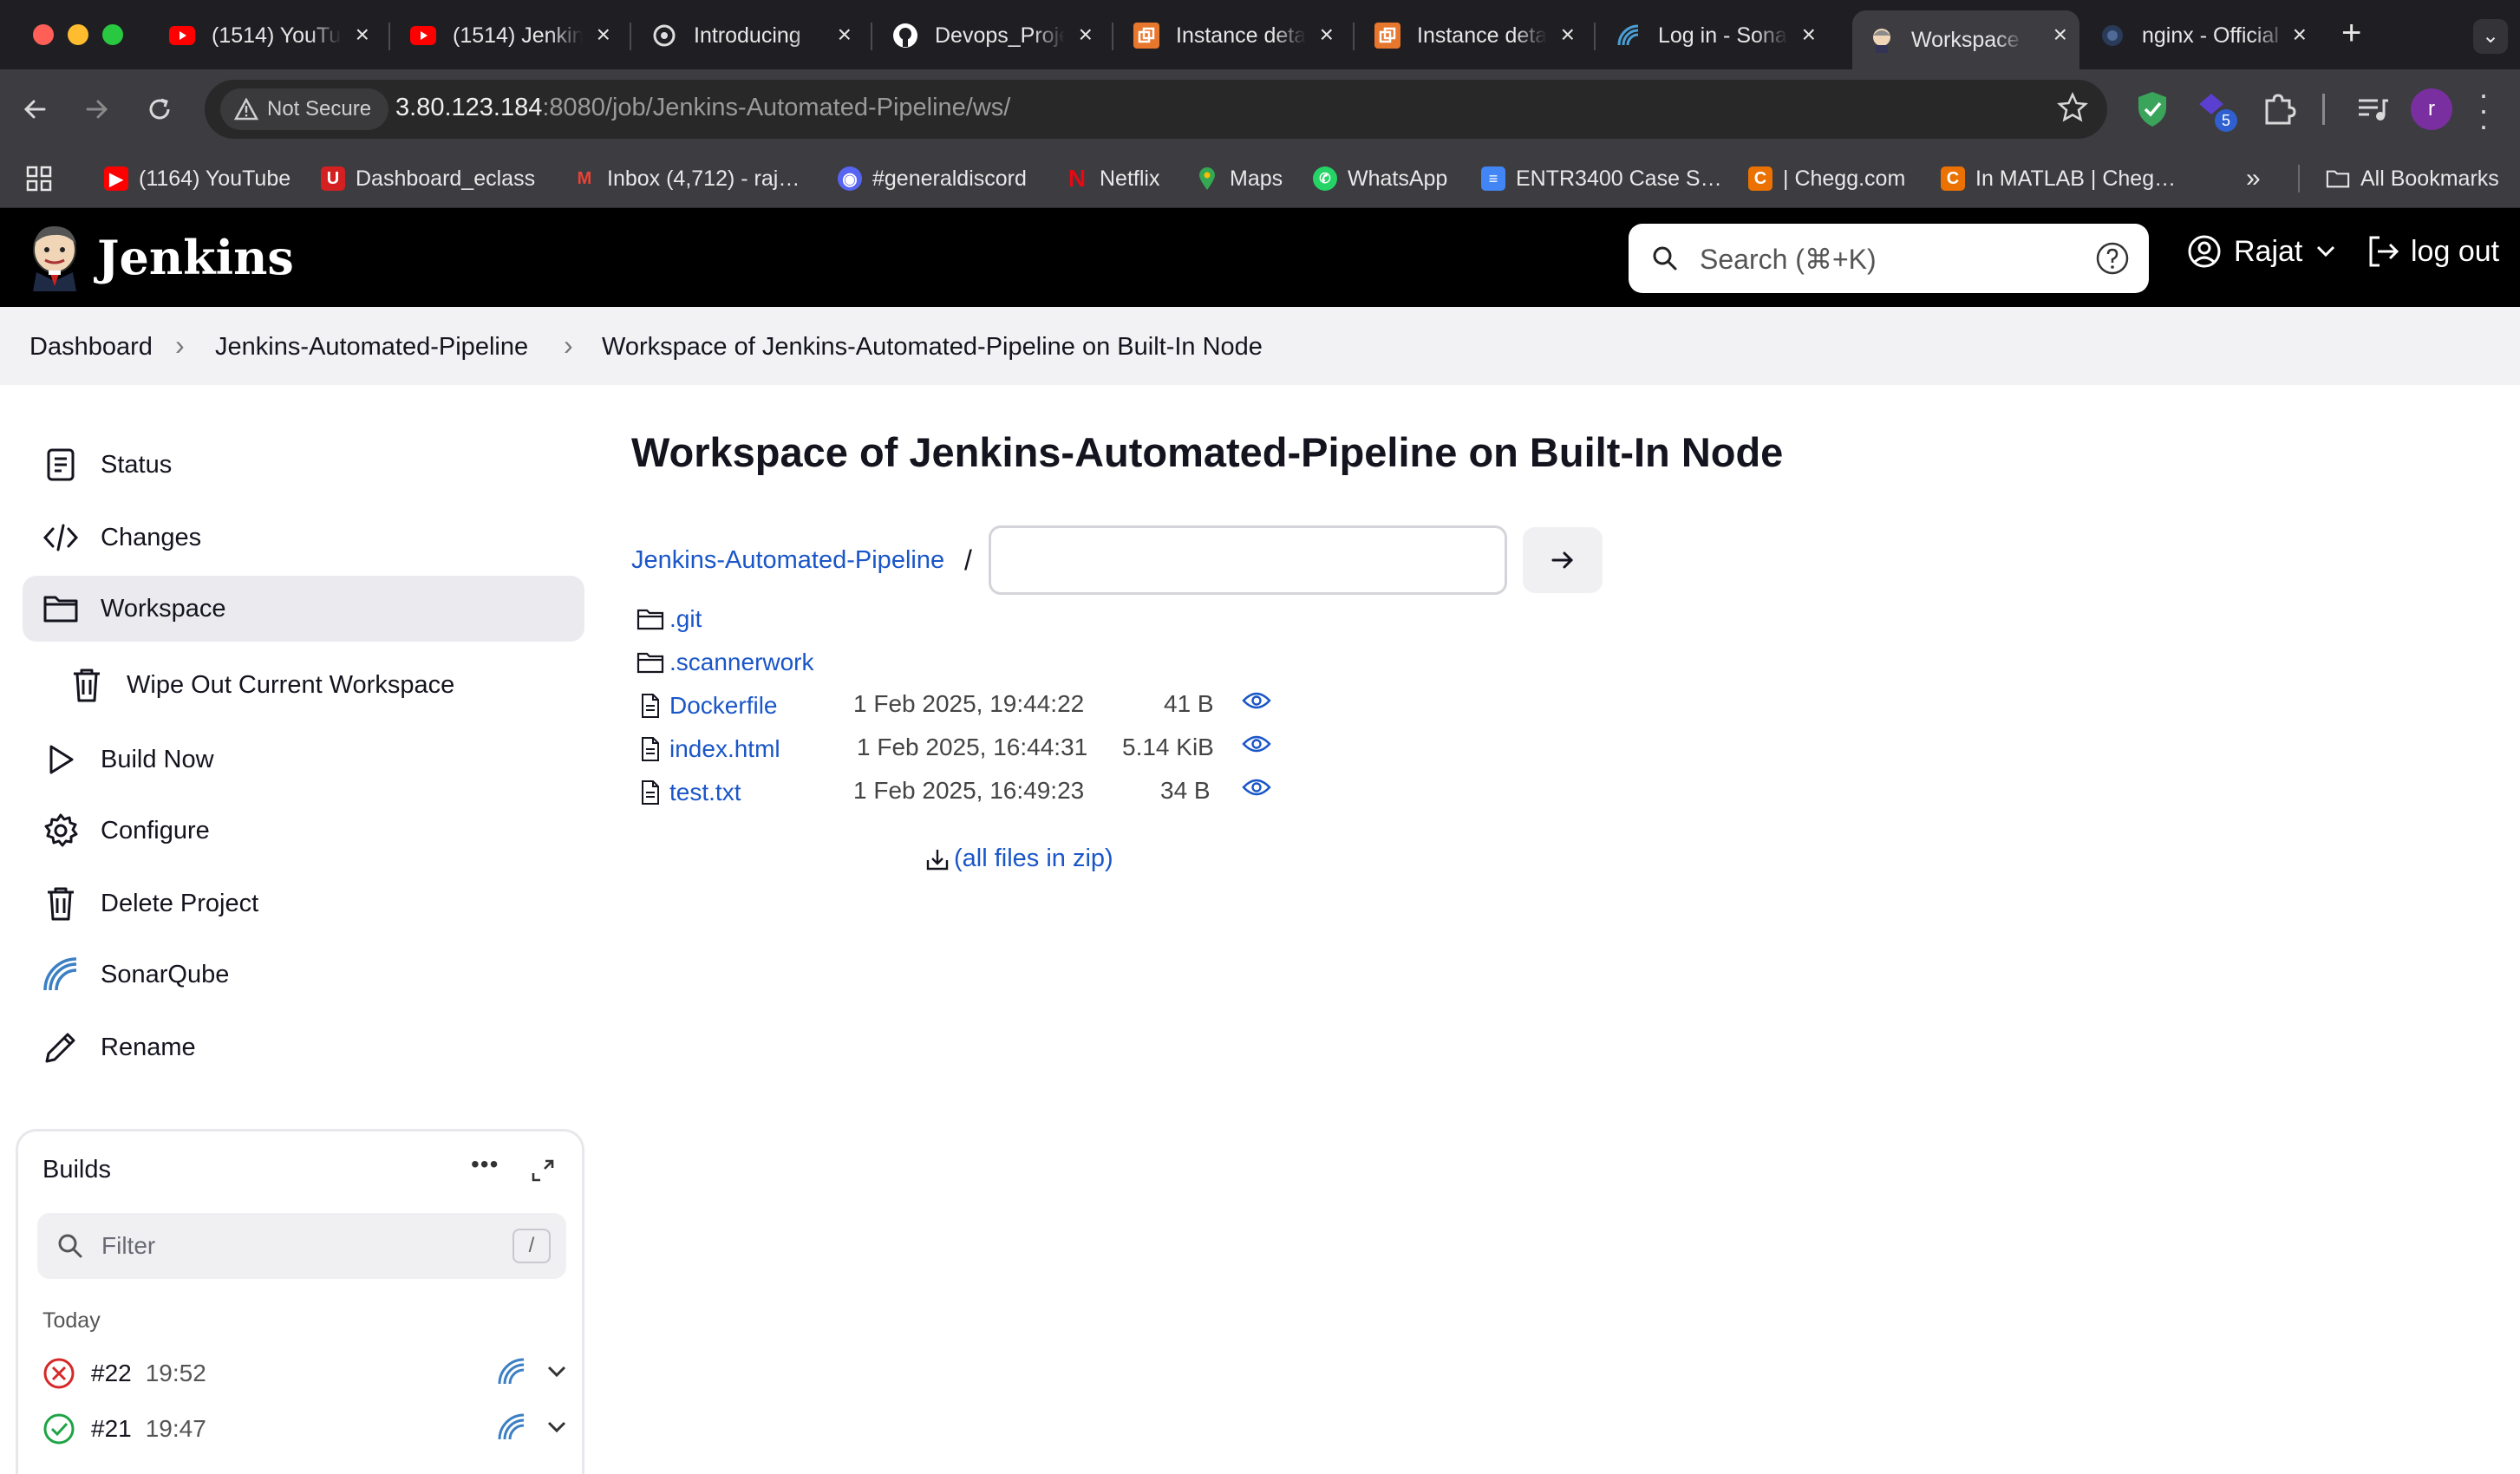 This screenshot has width=2520, height=1474. What do you see at coordinates (76, 1170) in the screenshot?
I see `builds-title: Builds` at bounding box center [76, 1170].